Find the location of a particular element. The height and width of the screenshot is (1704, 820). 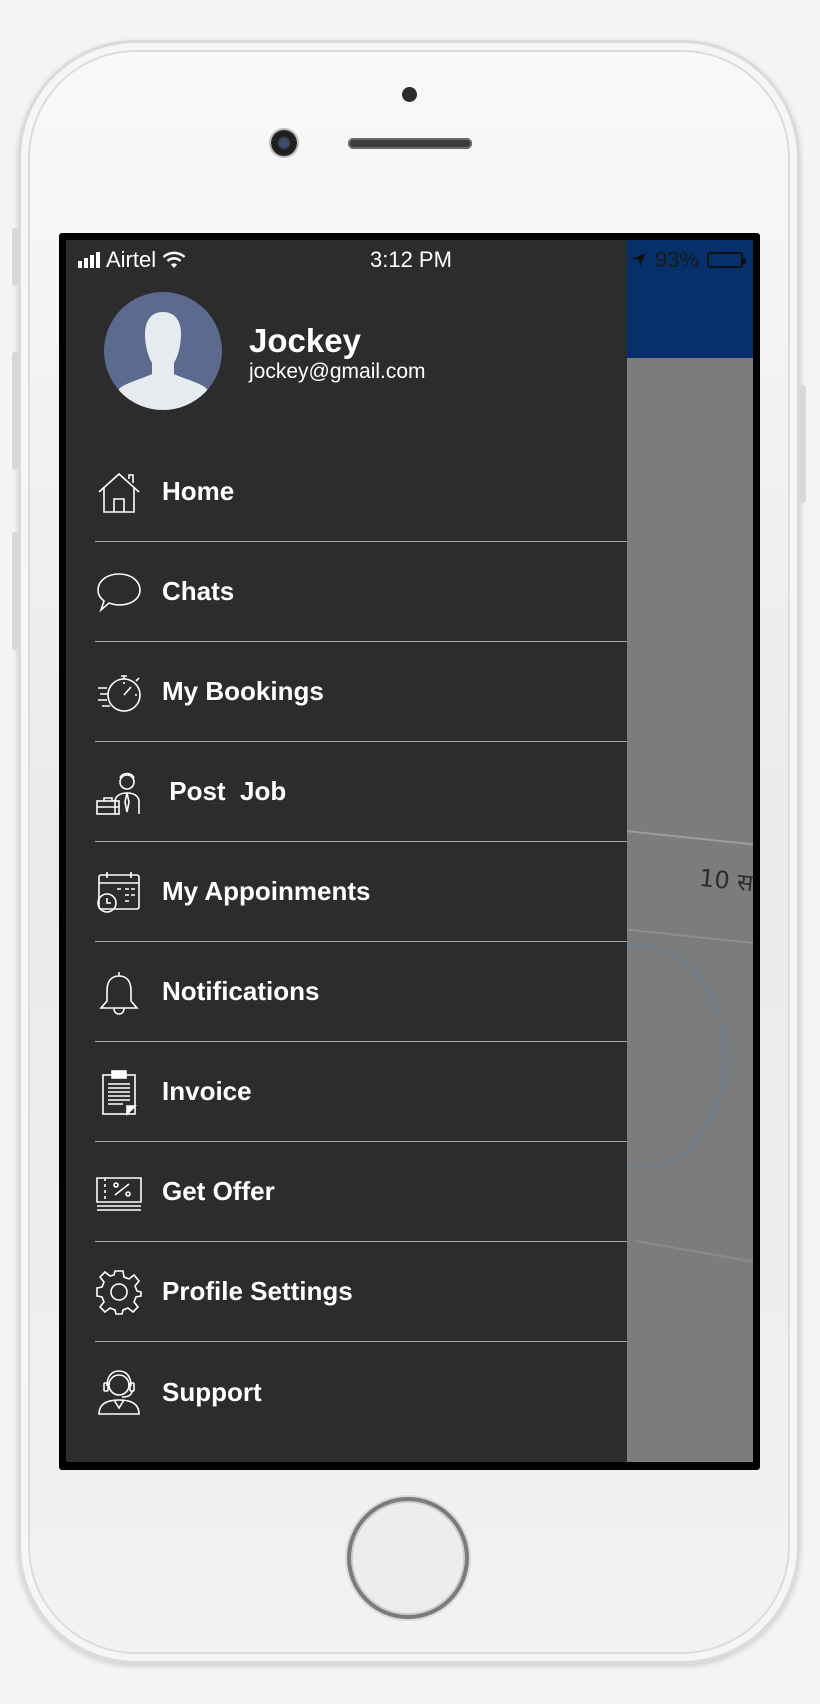

support-agent-icon is located at coordinates (119, 1392).